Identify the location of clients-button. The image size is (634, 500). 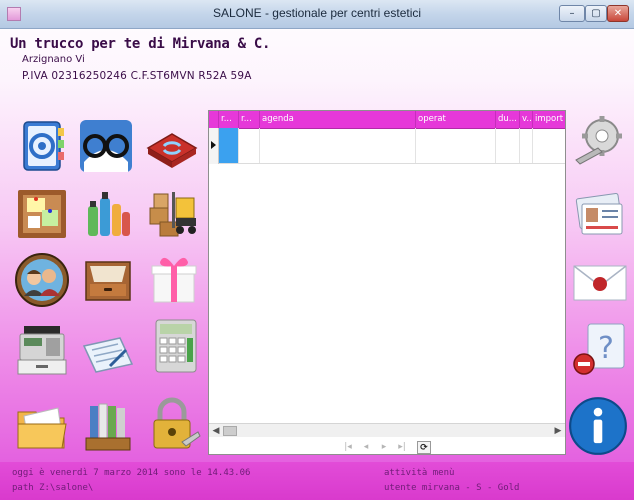
(42, 280).